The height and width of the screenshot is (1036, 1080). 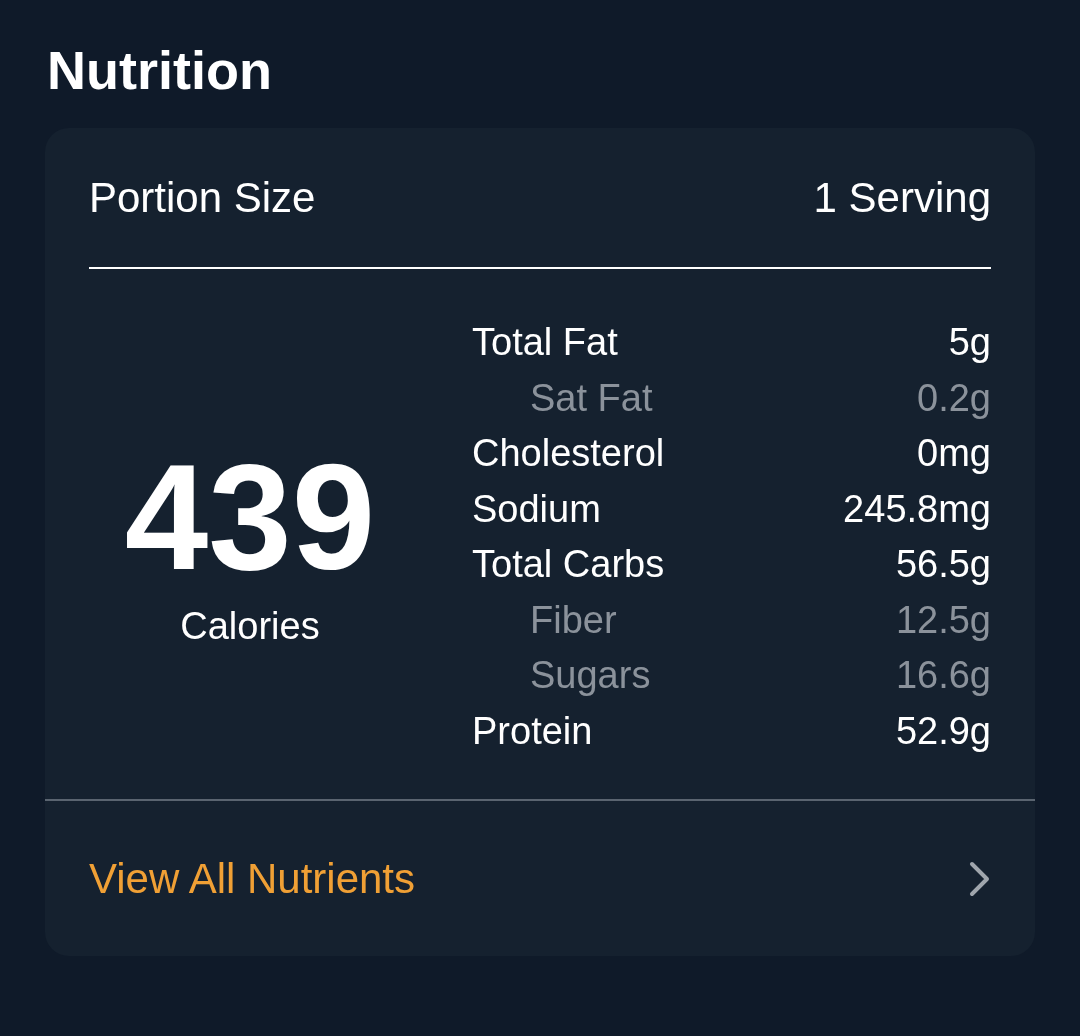 What do you see at coordinates (568, 565) in the screenshot?
I see `nutrient-name: Total Carbs` at bounding box center [568, 565].